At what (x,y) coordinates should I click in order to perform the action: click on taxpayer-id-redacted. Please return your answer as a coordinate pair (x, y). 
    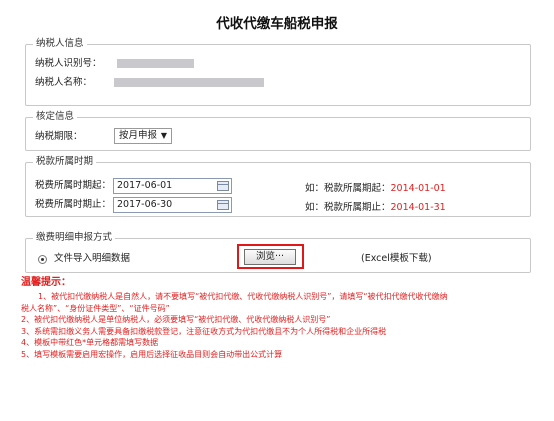
    Looking at the image, I should click on (155, 63).